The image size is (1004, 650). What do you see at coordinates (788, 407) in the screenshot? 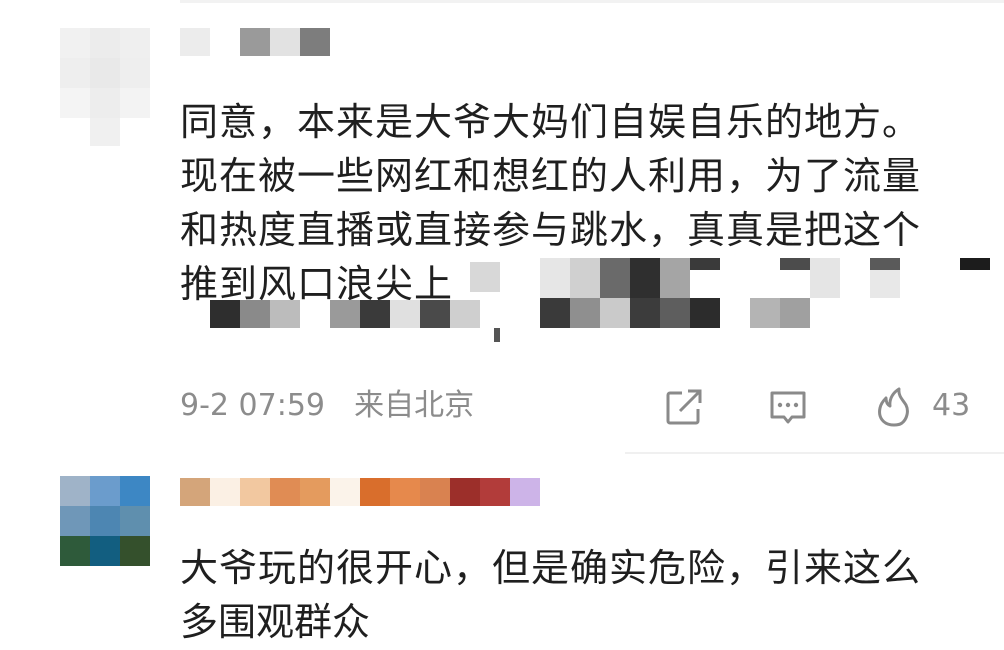
I see `comment-icon` at bounding box center [788, 407].